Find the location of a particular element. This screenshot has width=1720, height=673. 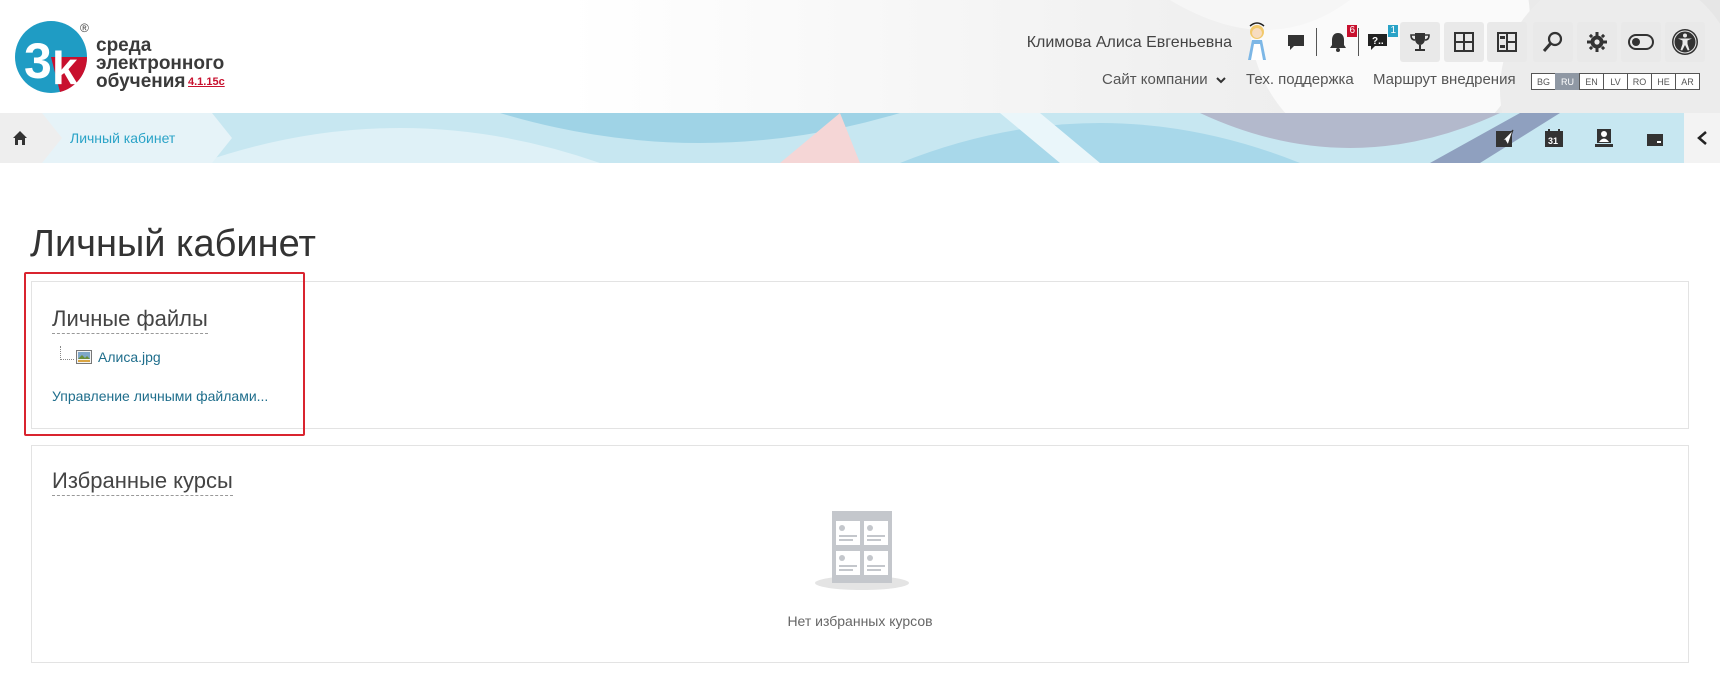

chevron-left-icon is located at coordinates (1702, 138).